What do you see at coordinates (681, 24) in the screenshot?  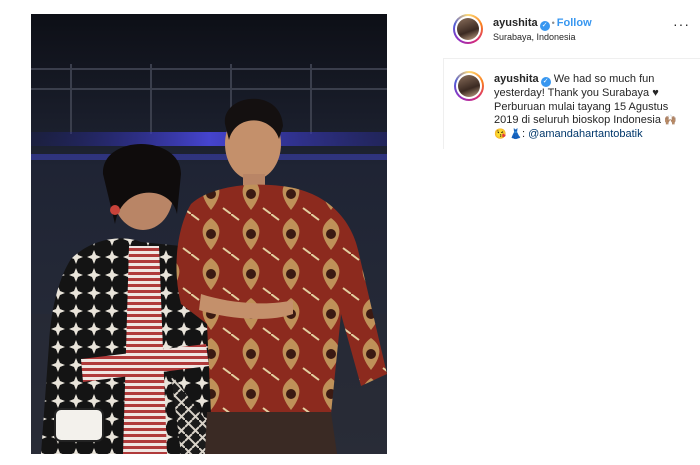 I see `more-options-icon: ···` at bounding box center [681, 24].